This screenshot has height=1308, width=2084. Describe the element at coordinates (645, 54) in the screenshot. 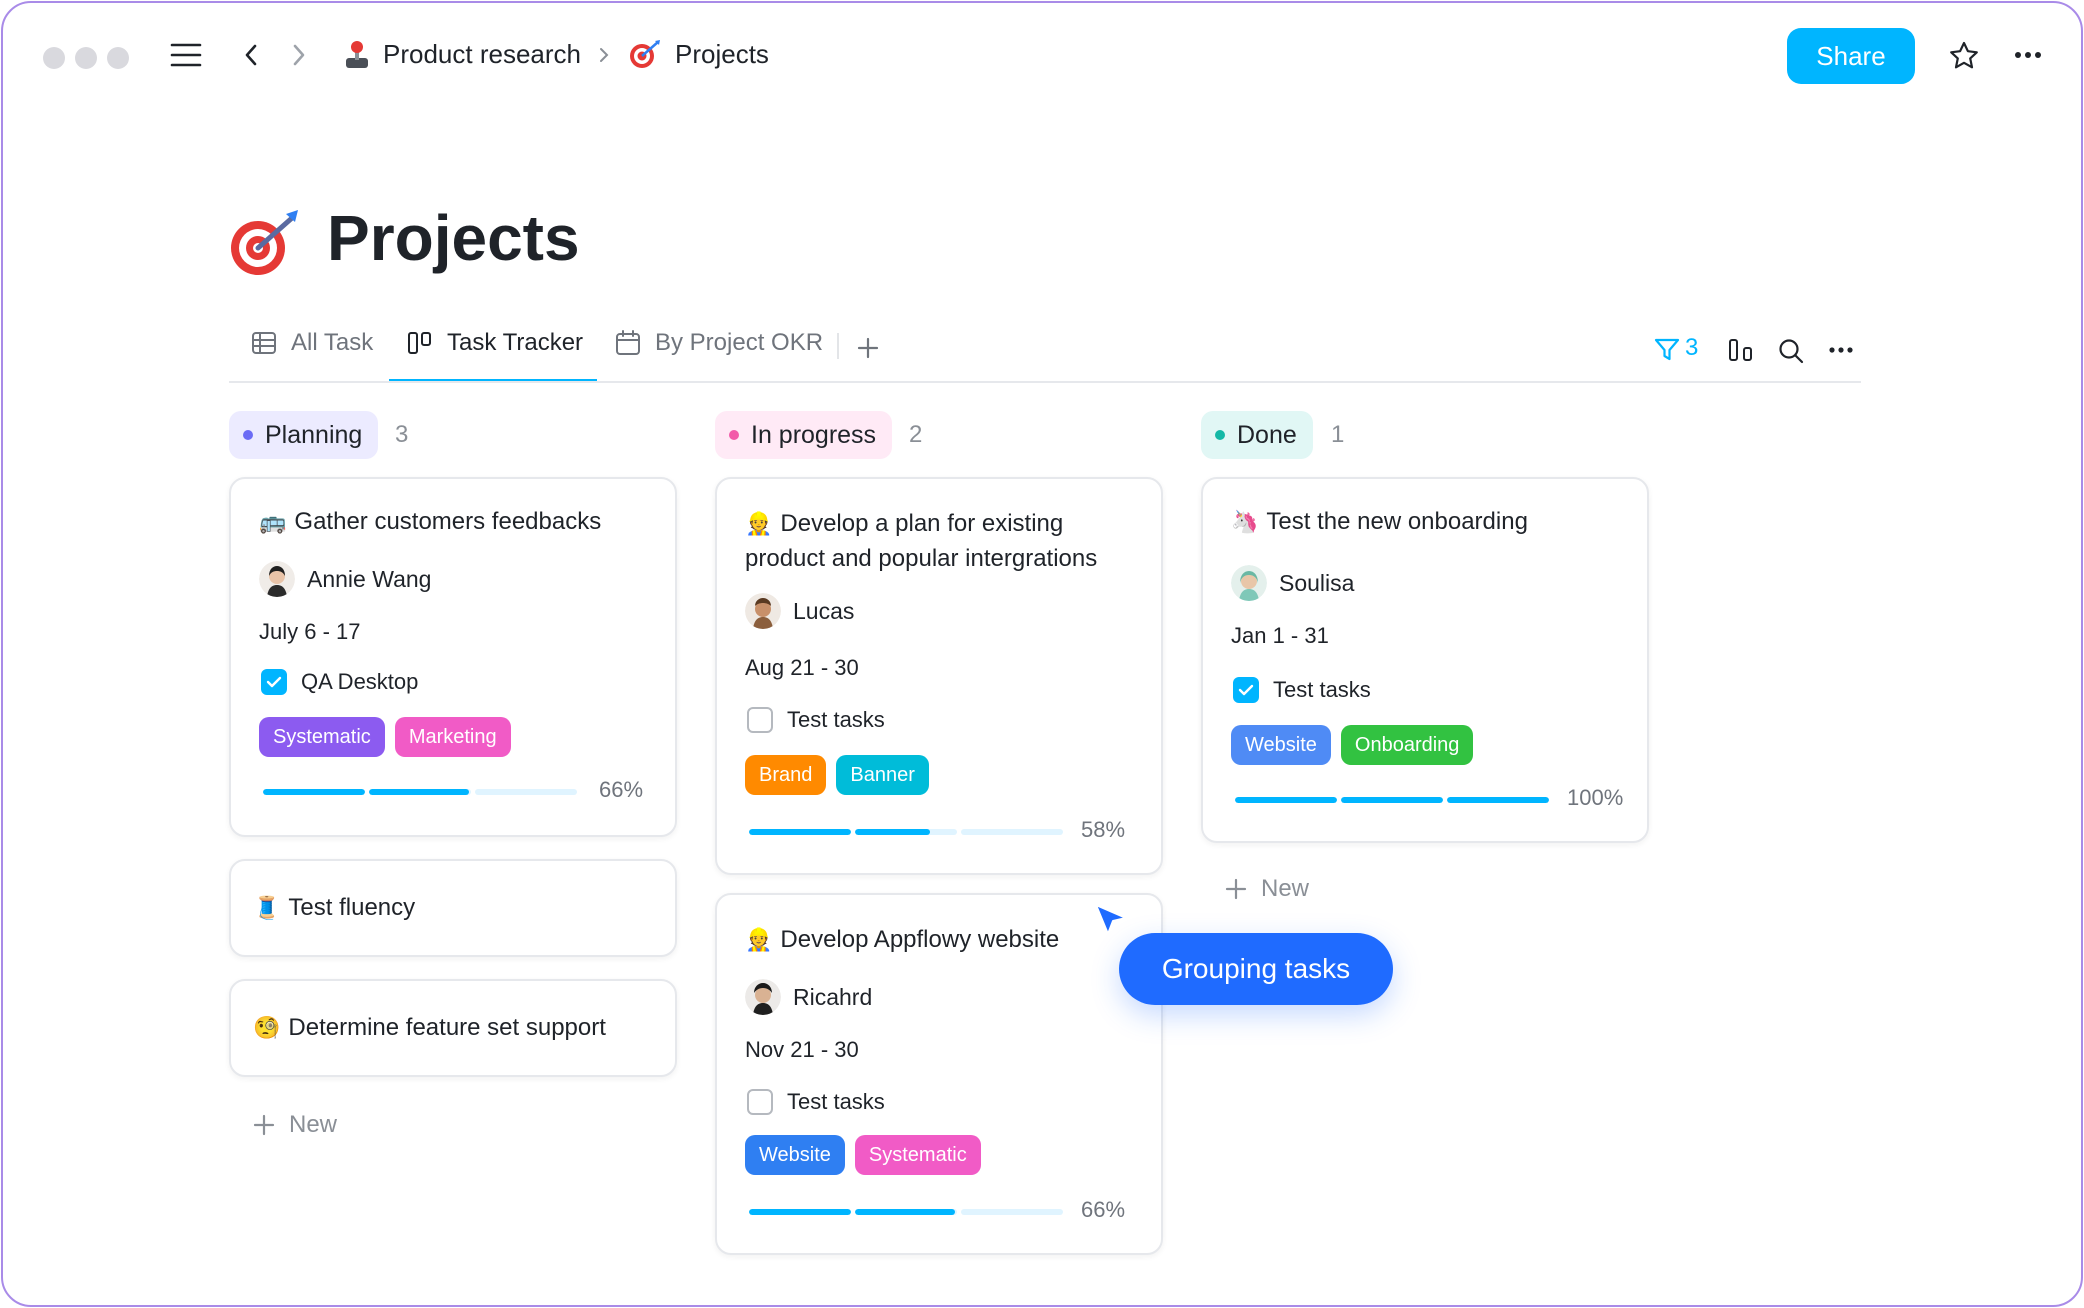

I see `target-icon` at that location.